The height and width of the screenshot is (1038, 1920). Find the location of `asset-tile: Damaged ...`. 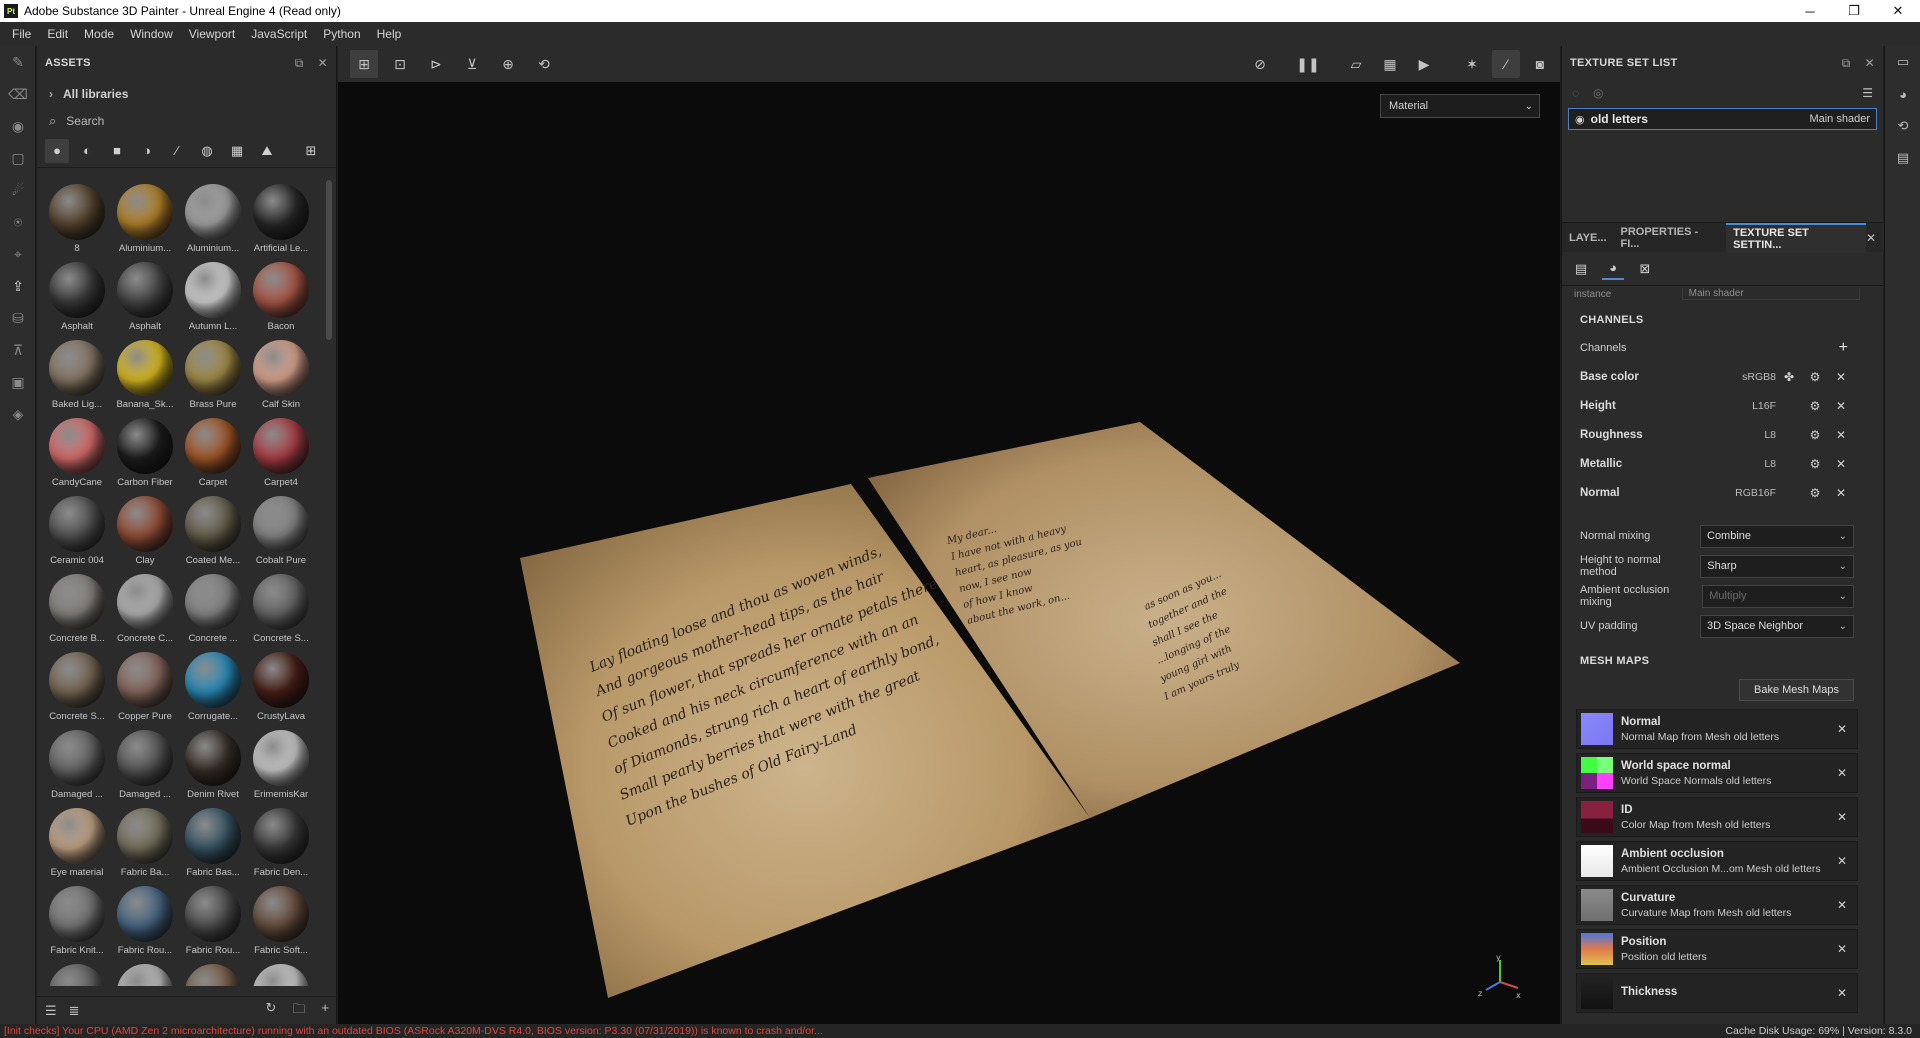

asset-tile: Damaged ... is located at coordinates (145, 765).